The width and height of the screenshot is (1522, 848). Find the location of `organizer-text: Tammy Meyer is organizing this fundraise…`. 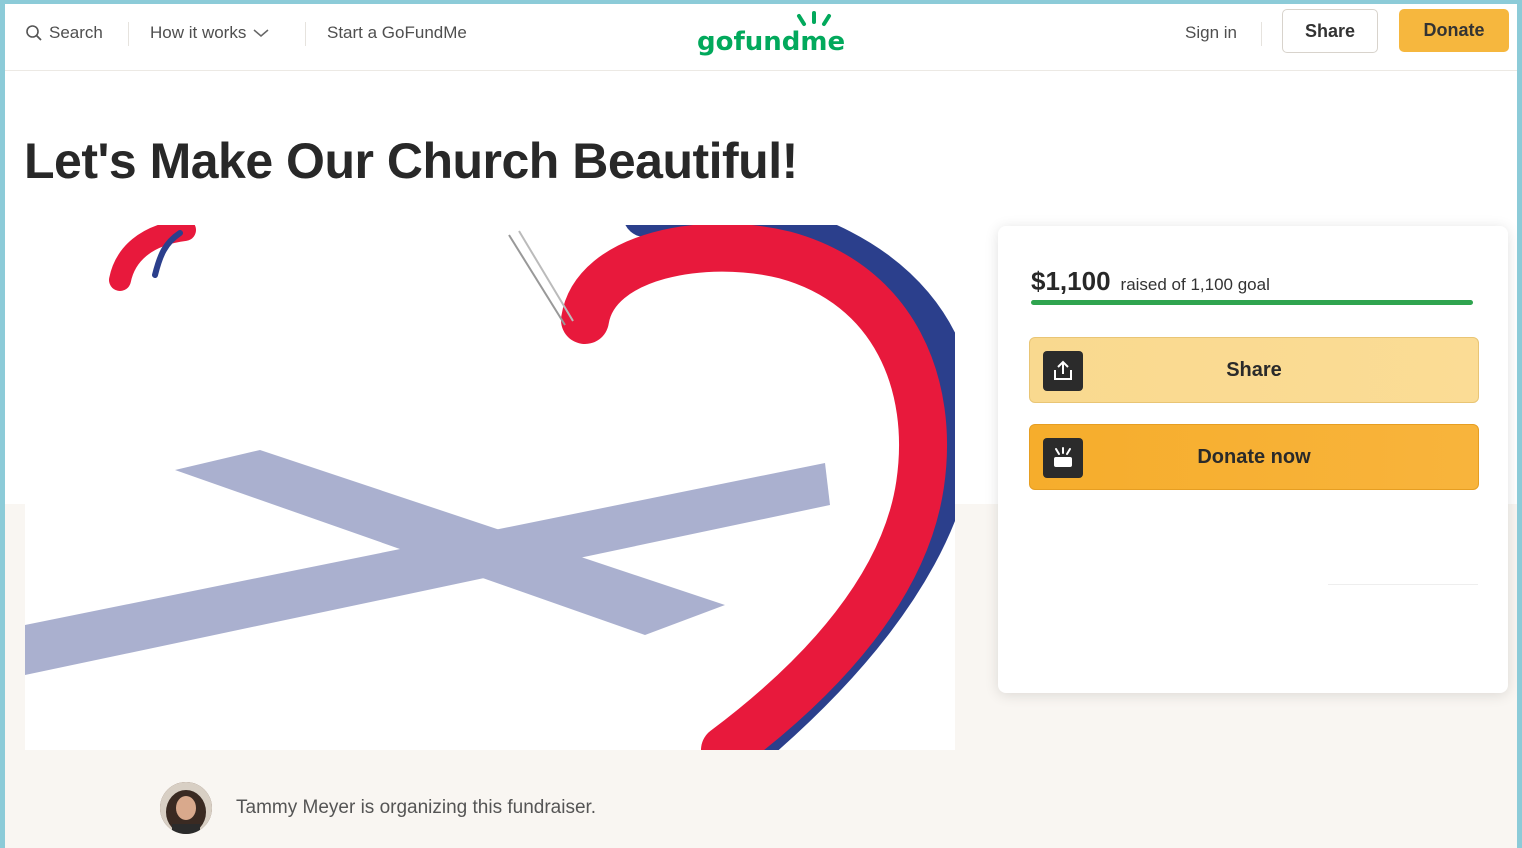

organizer-text: Tammy Meyer is organizing this fundraise… is located at coordinates (416, 807).